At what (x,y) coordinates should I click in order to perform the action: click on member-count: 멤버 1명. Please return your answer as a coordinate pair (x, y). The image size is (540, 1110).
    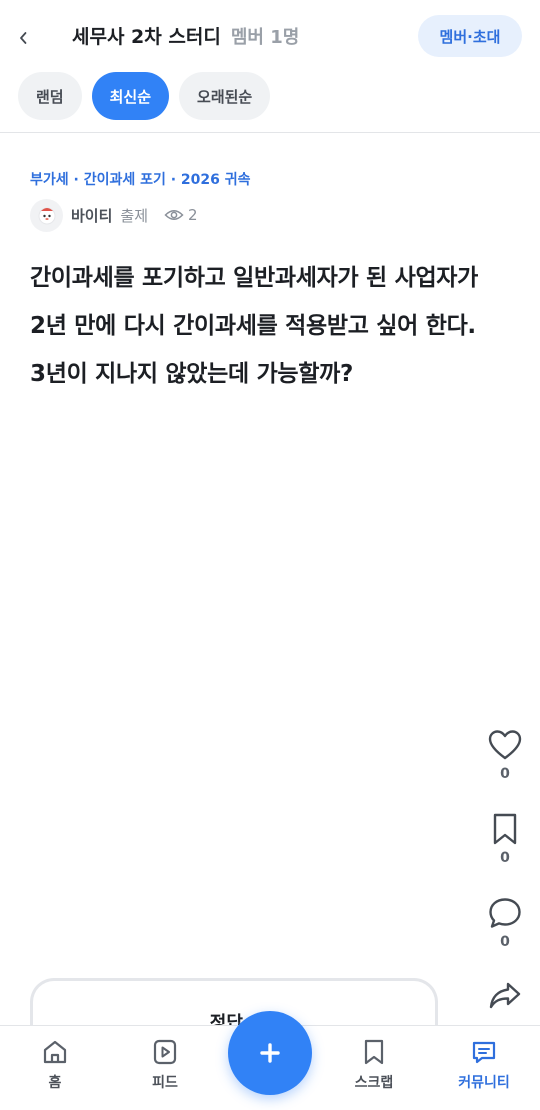
    Looking at the image, I should click on (265, 37).